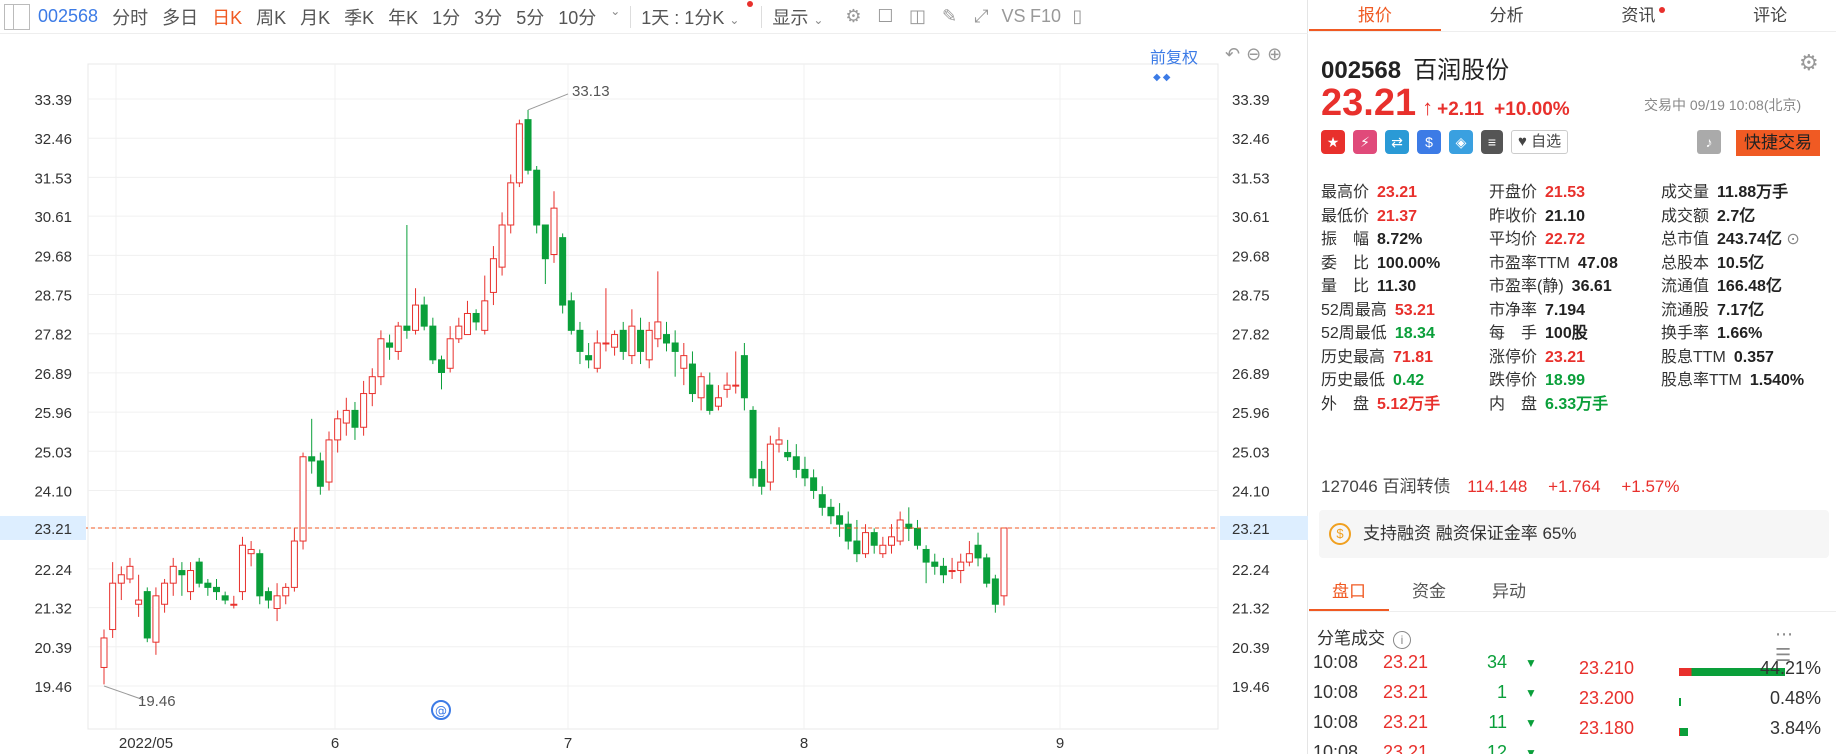 The width and height of the screenshot is (1836, 754). I want to click on vs-compare-button: VS, so click(1013, 16).